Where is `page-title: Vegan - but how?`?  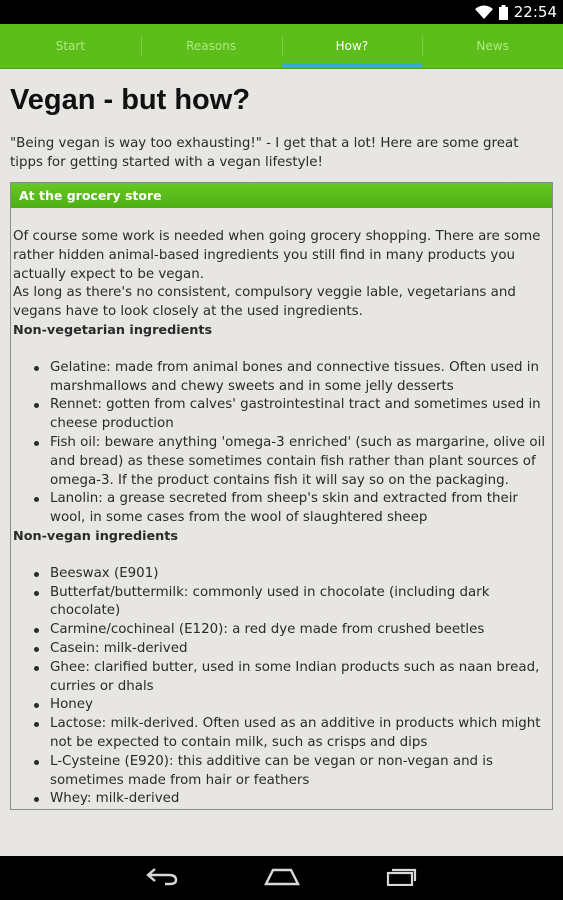
page-title: Vegan - but how? is located at coordinates (130, 100).